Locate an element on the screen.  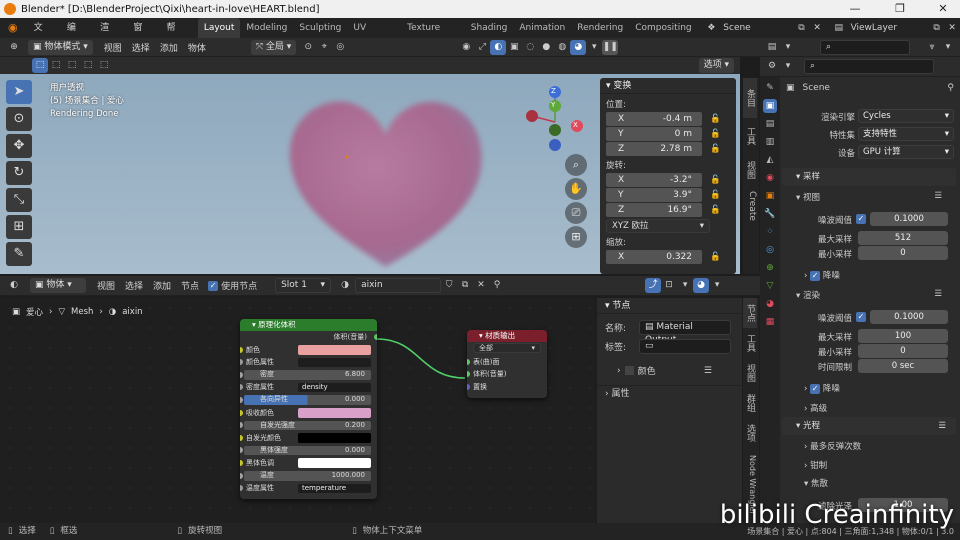
render-presets-icon: ☰ is located at coordinates (938, 294).